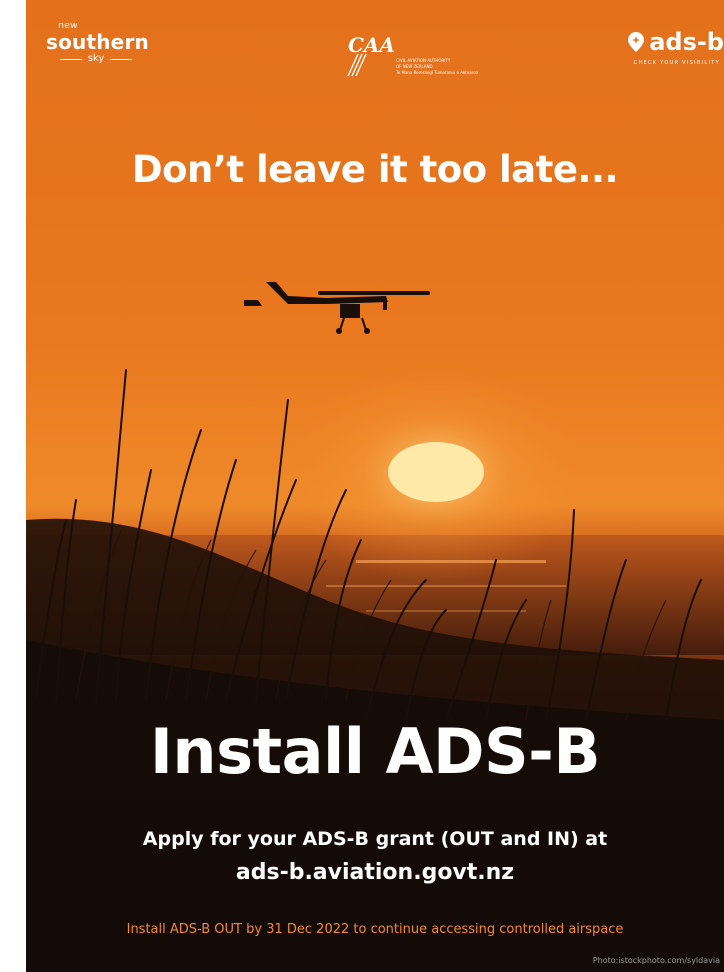 This screenshot has height=972, width=724. I want to click on ads-b-logo: ads-b CHECK YOUR VISIBILITY, so click(669, 47).